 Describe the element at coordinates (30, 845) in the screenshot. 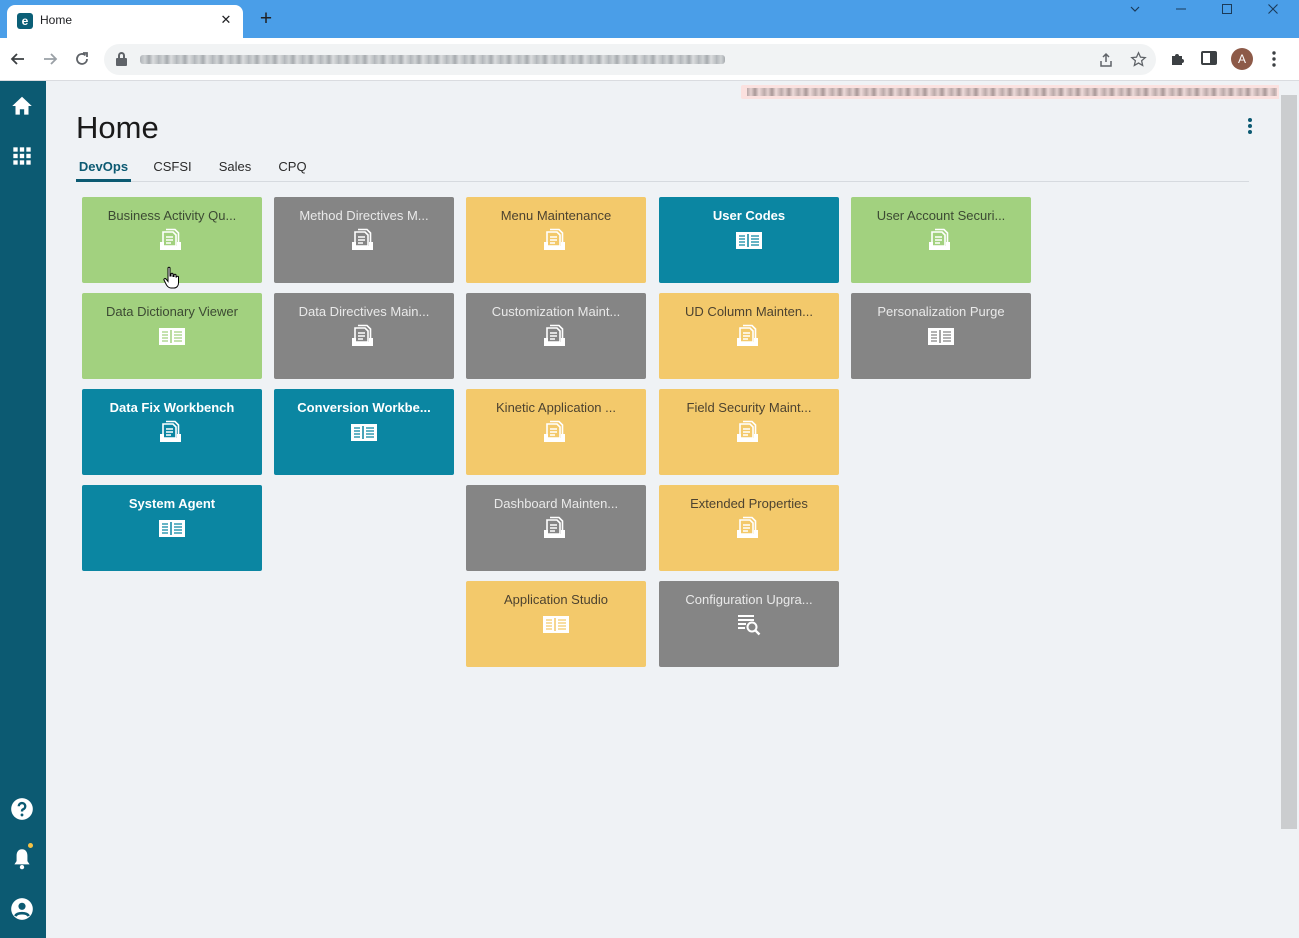

I see `notification-dot` at that location.